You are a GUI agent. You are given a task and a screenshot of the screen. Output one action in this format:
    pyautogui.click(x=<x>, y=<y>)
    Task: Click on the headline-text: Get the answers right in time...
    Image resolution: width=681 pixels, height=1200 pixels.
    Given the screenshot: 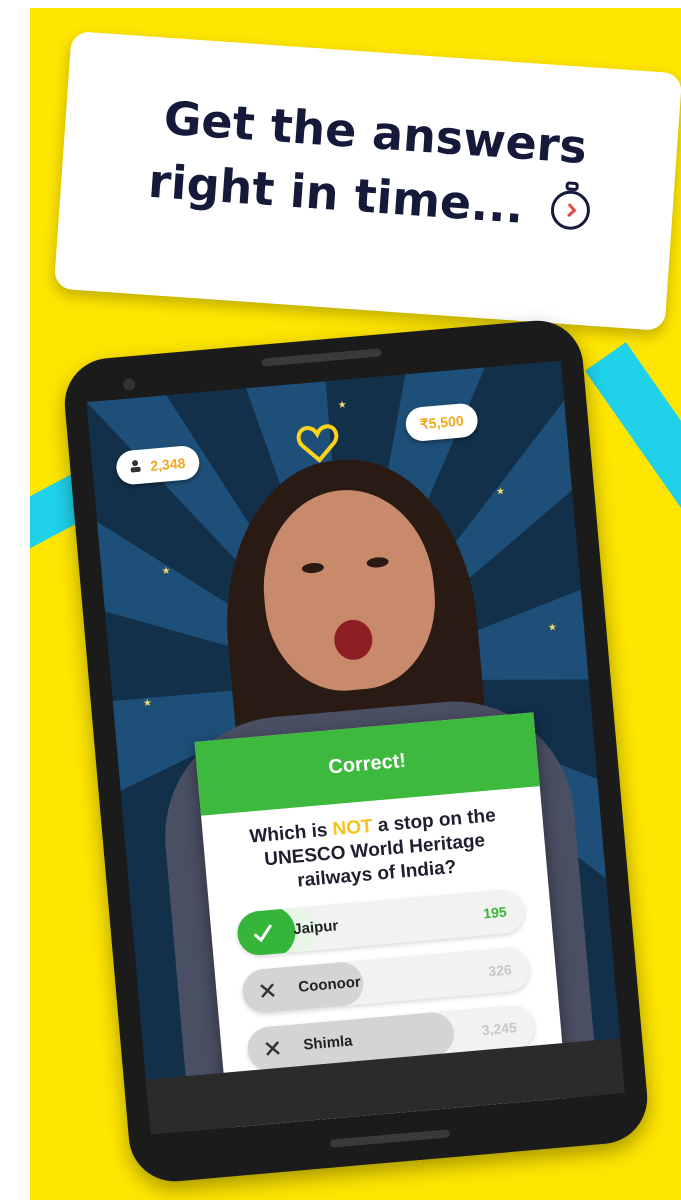 What is the action you would take?
    pyautogui.click(x=367, y=162)
    